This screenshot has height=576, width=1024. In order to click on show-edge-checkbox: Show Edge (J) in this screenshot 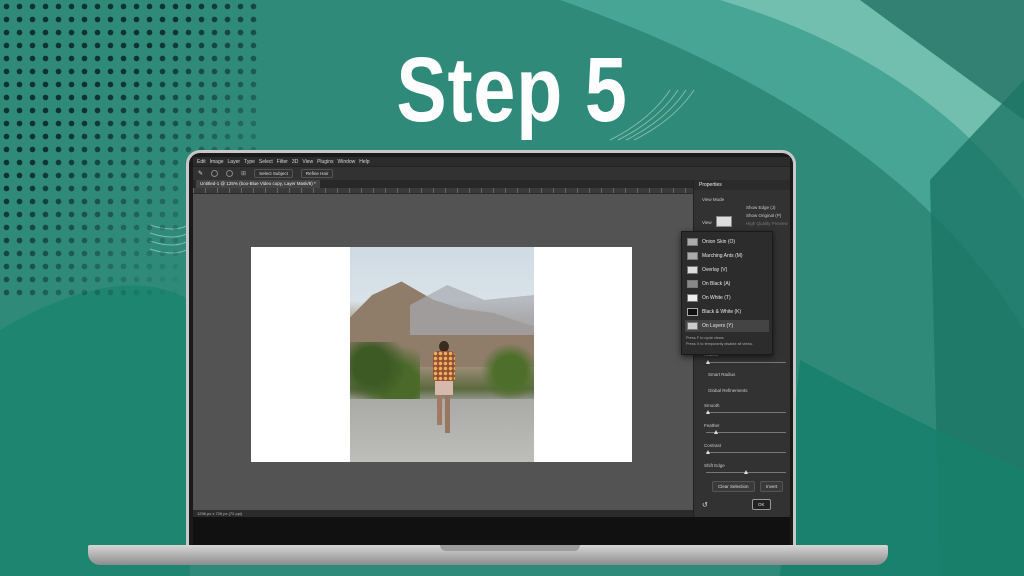, I will do `click(761, 207)`.